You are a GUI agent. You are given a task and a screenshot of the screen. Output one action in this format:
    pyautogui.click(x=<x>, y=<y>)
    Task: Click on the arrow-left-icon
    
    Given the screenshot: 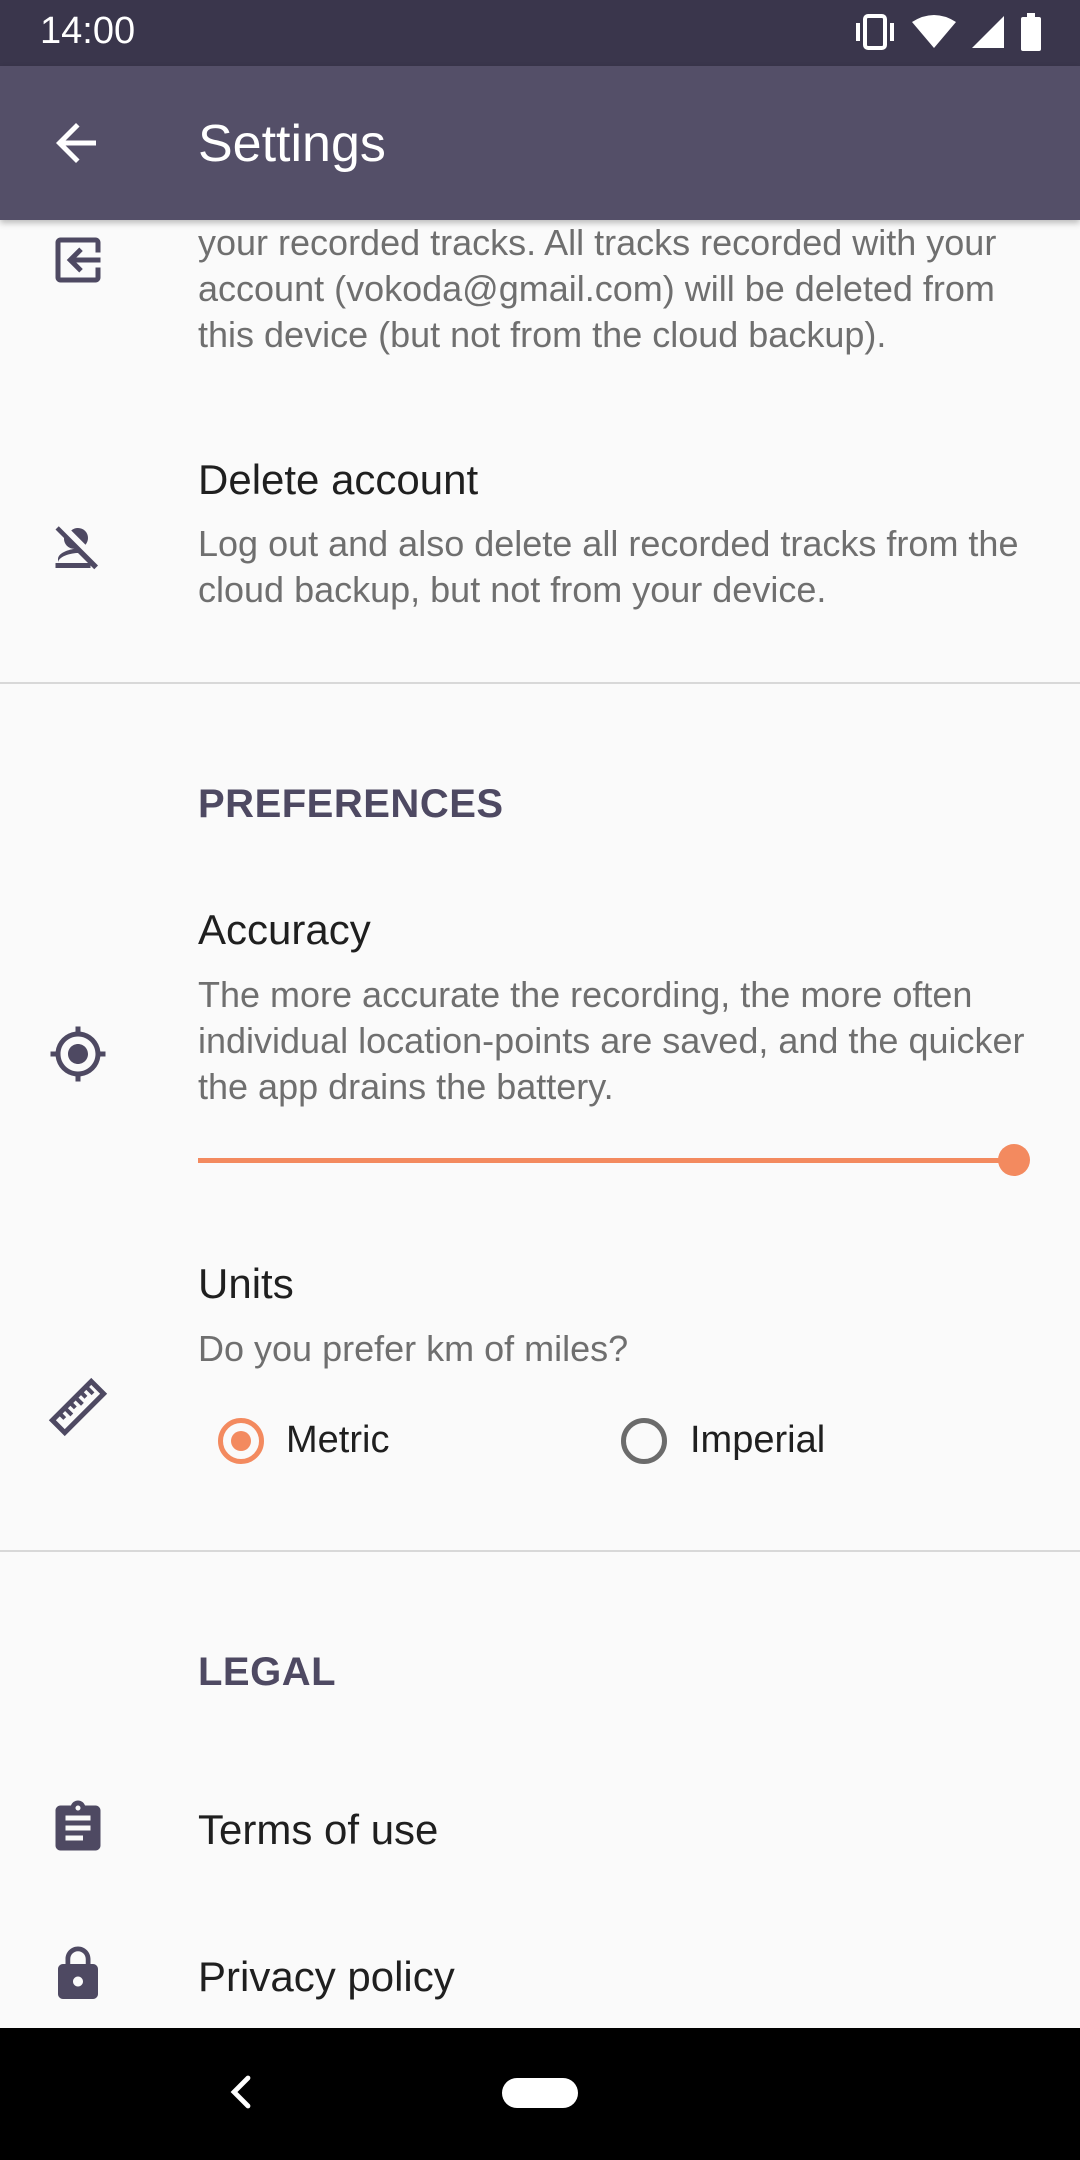 What is the action you would take?
    pyautogui.click(x=76, y=143)
    